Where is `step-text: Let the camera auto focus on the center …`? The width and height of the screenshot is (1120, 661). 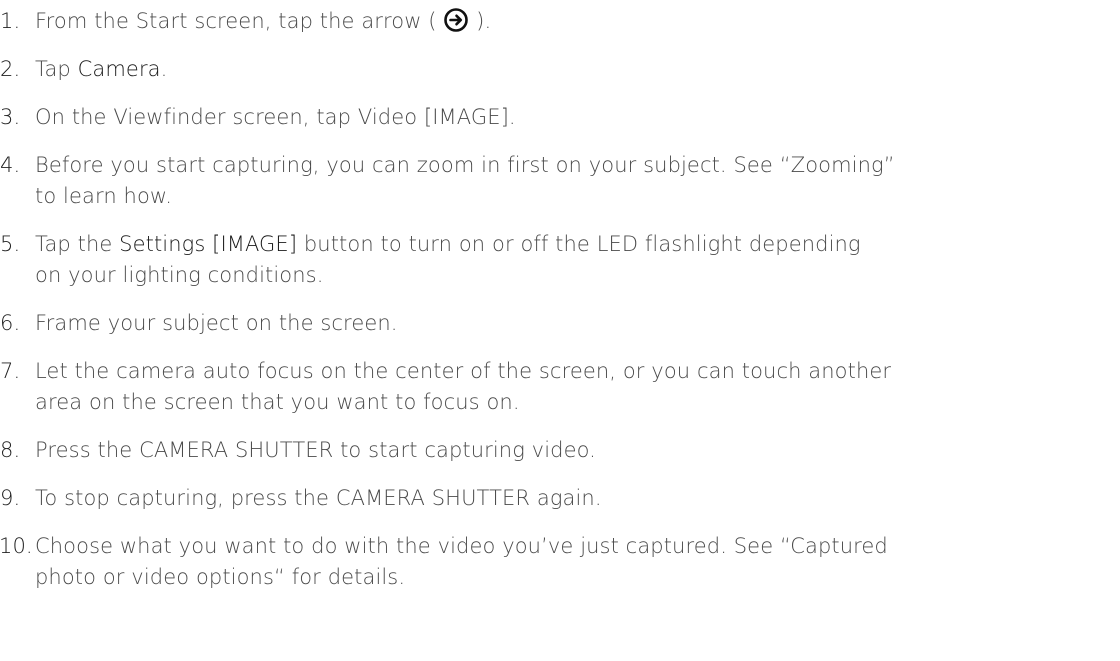
step-text: Let the camera auto focus on the center … is located at coordinates (463, 371).